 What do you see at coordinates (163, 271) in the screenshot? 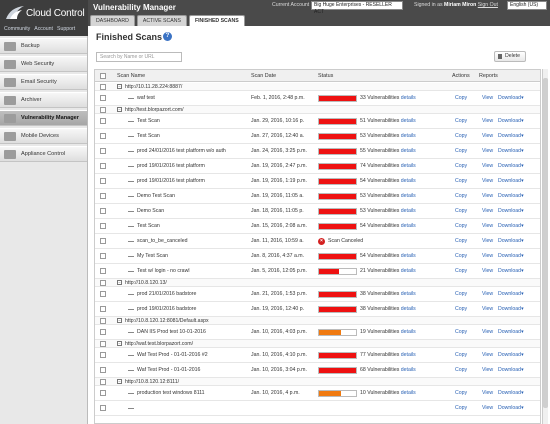
I see `scan-name: Test w/ login - no crawl` at bounding box center [163, 271].